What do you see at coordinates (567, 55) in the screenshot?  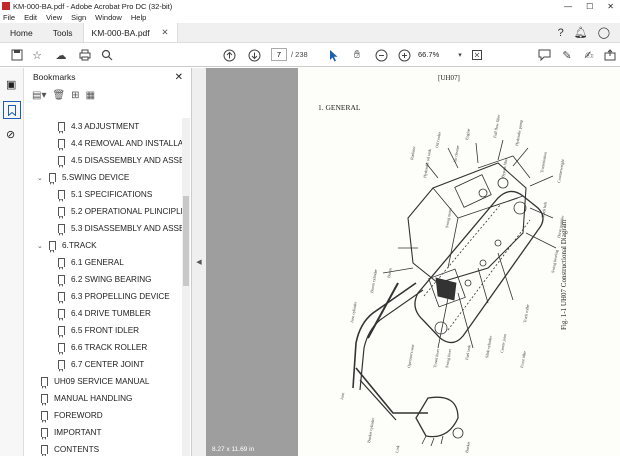 I see `highlight-pen-icon: ✎` at bounding box center [567, 55].